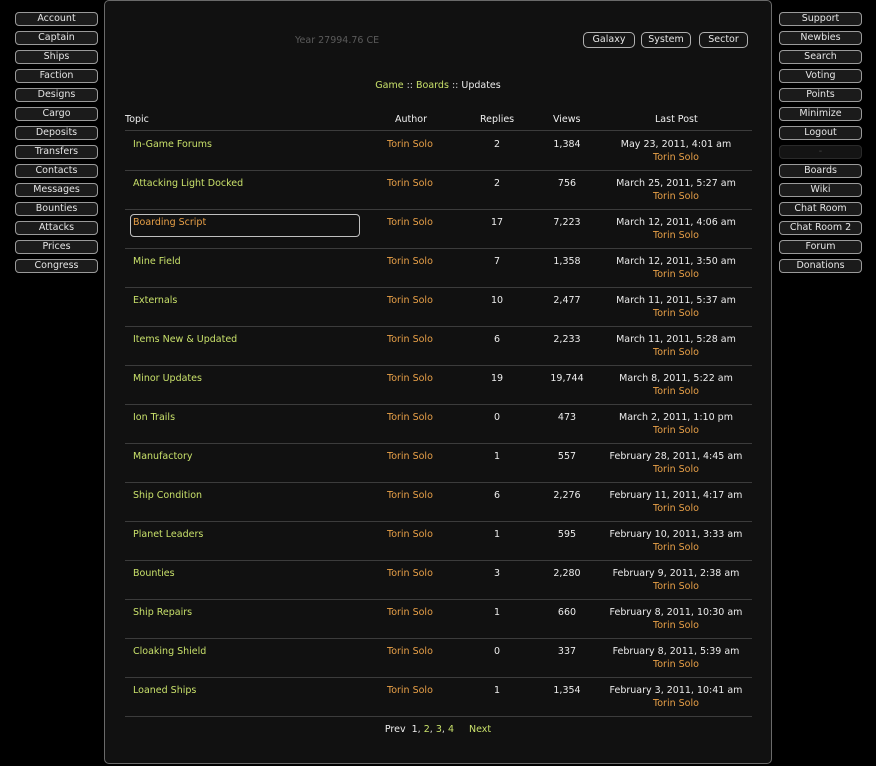 The height and width of the screenshot is (766, 876). What do you see at coordinates (389, 85) in the screenshot?
I see `breadcrumb-game-link: Game` at bounding box center [389, 85].